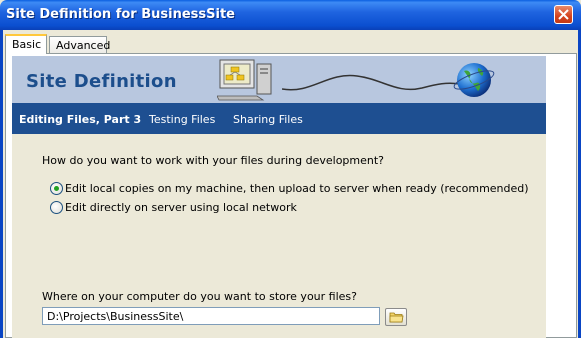  I want to click on step-sharing-files: Sharing Files, so click(268, 119).